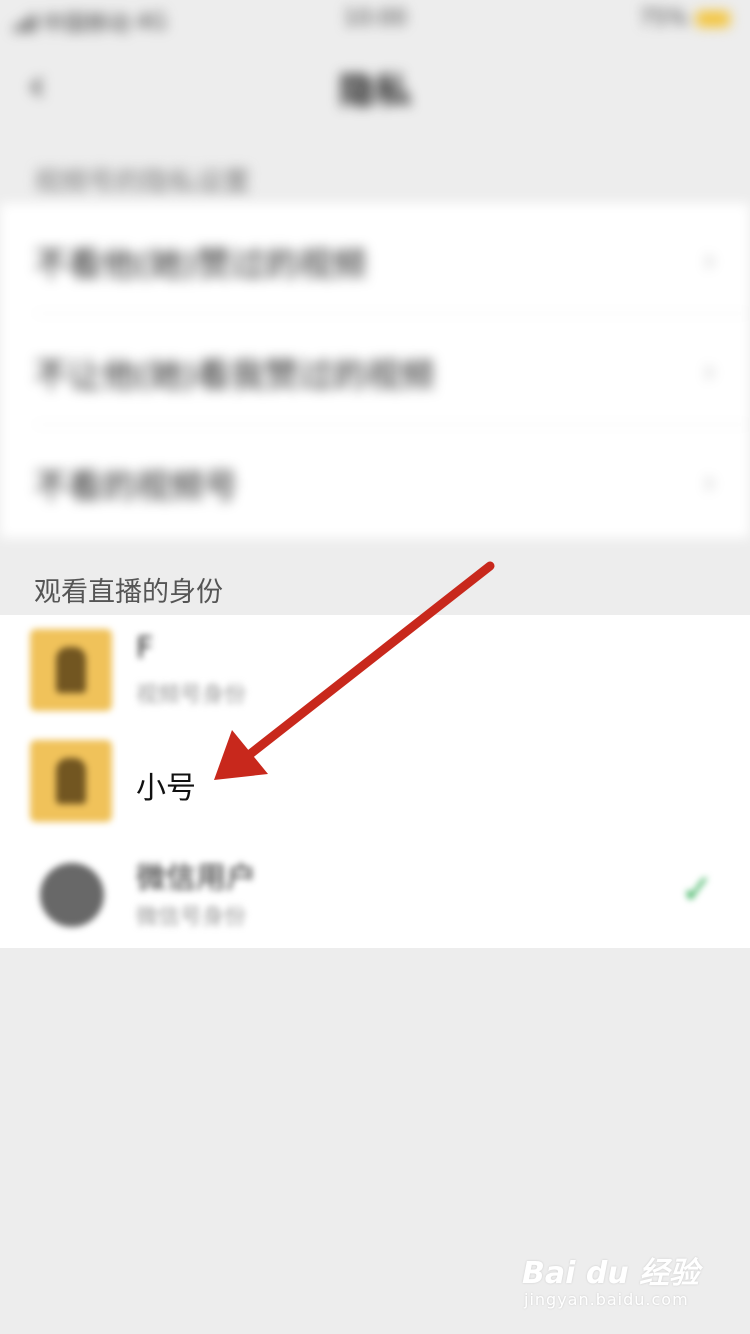 The width and height of the screenshot is (750, 1334). I want to click on watermark-logo: Bai du 经验, so click(611, 1273).